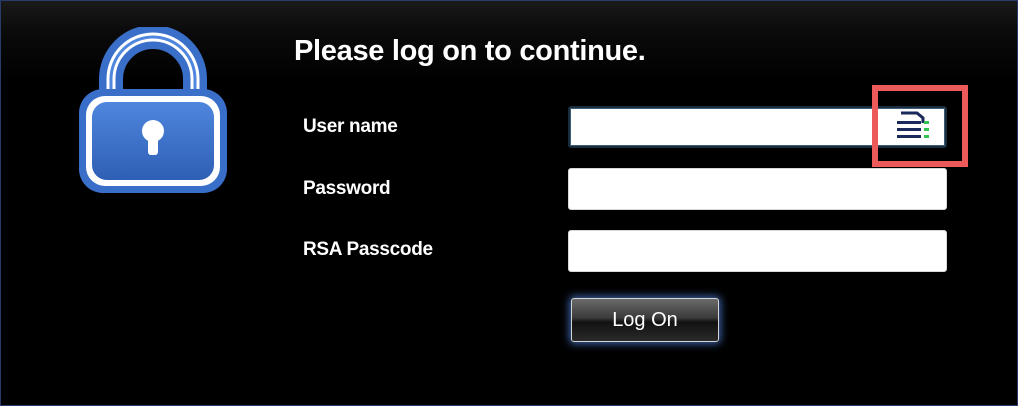  What do you see at coordinates (645, 320) in the screenshot?
I see `log-on-button: Log On` at bounding box center [645, 320].